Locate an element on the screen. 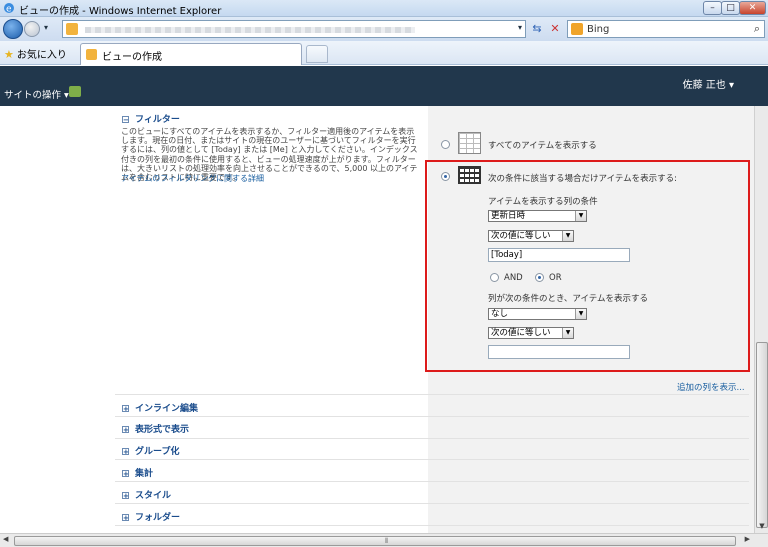  favorites-bar: ★ お気に入り ビューの作成 is located at coordinates (384, 53).